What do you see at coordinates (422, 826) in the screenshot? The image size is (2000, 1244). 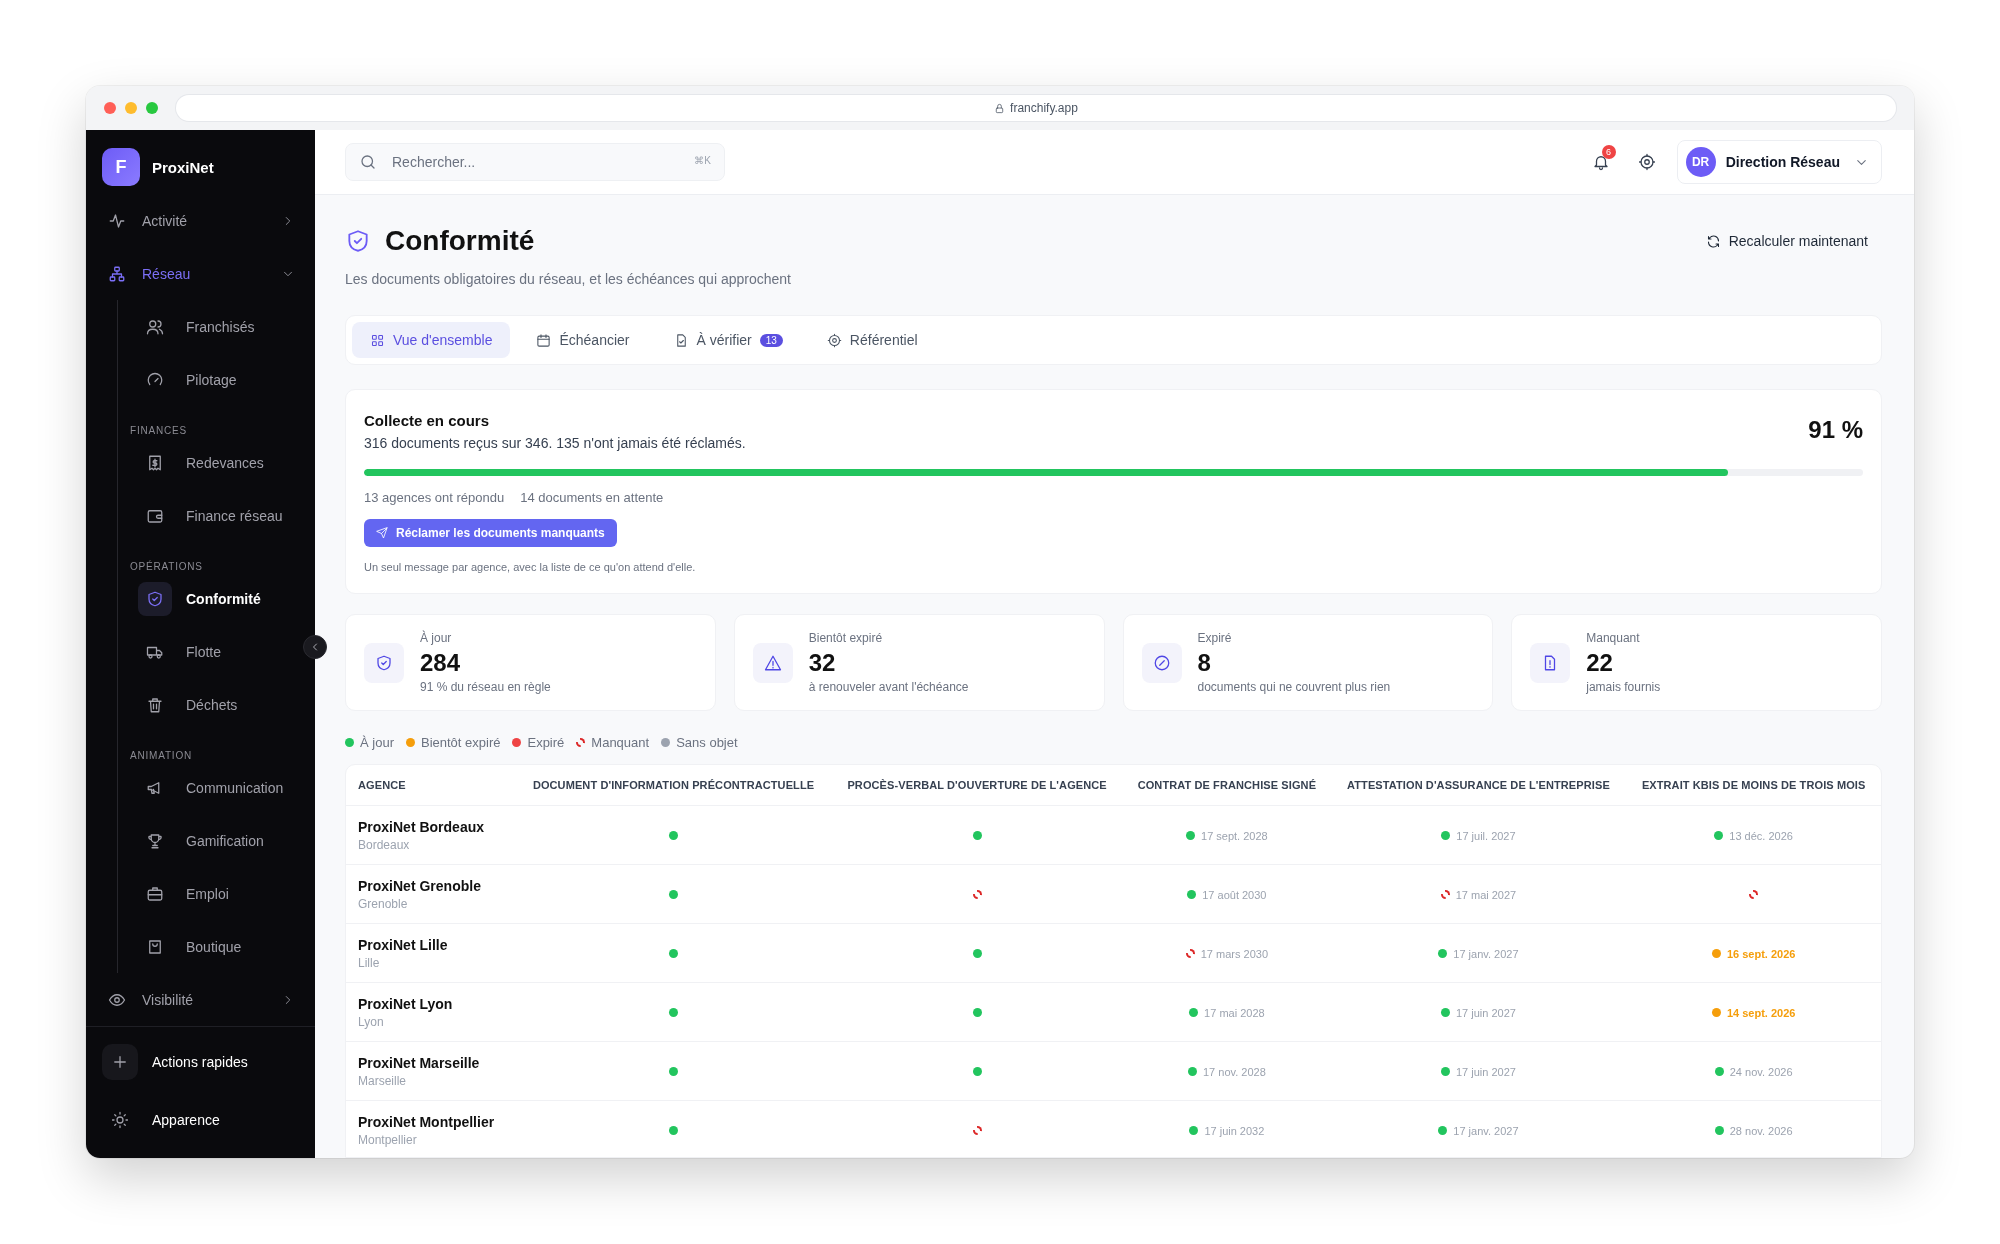 I see `agency-name: ProxiNet Bordeaux` at bounding box center [422, 826].